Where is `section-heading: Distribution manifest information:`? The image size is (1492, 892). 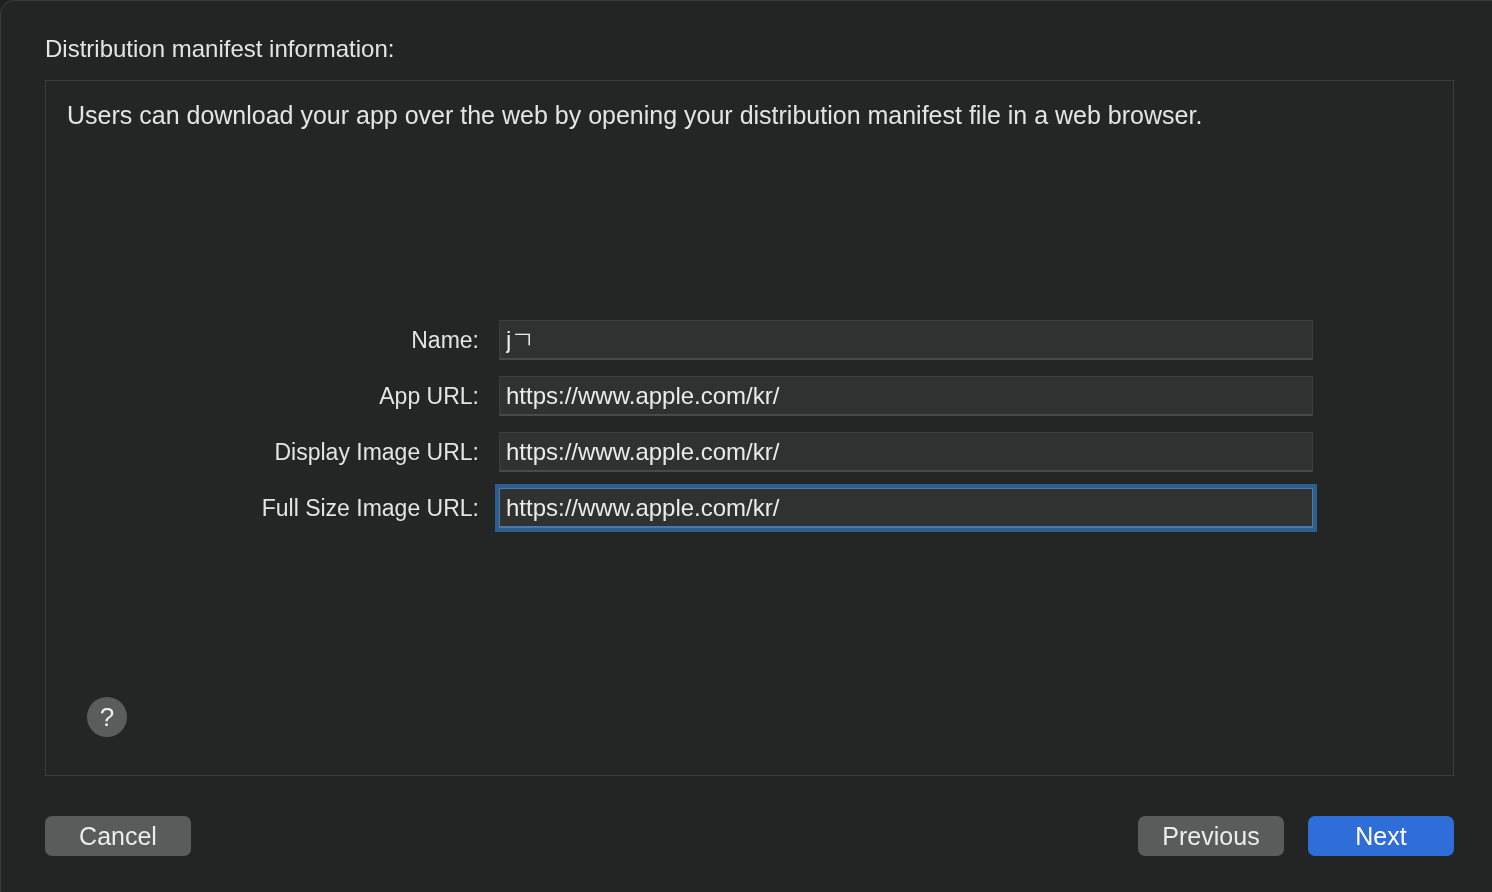
section-heading: Distribution manifest information: is located at coordinates (220, 49).